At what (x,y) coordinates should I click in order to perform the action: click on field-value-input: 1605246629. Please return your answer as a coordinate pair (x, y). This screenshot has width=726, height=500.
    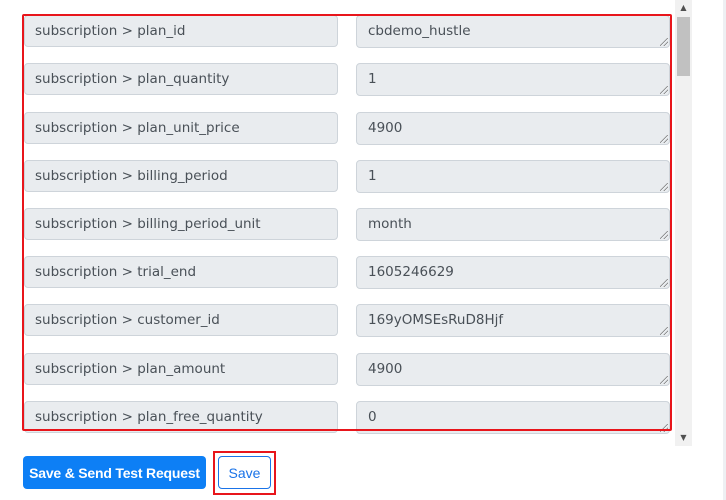
    Looking at the image, I should click on (513, 273).